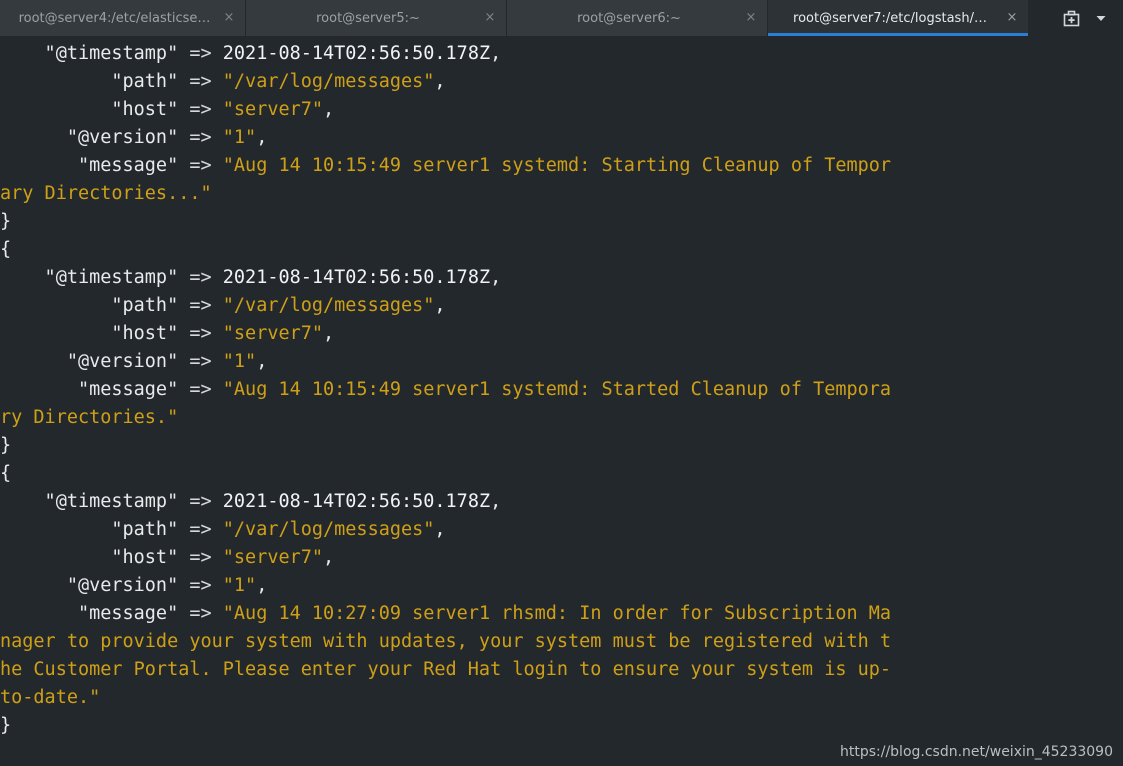 This screenshot has height=766, width=1123. I want to click on tab-3: root@server6:~ ×, so click(637, 18).